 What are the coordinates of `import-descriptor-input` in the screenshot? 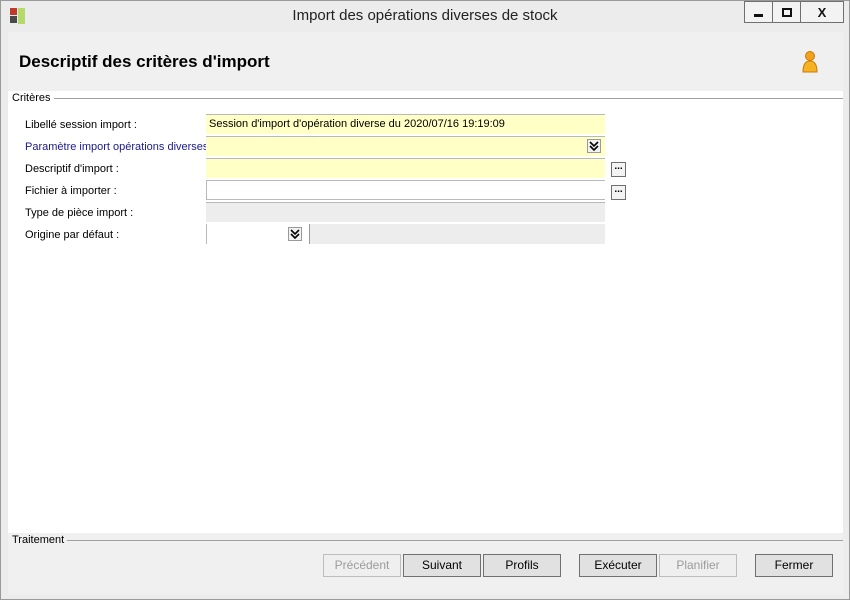 It's located at (405, 168).